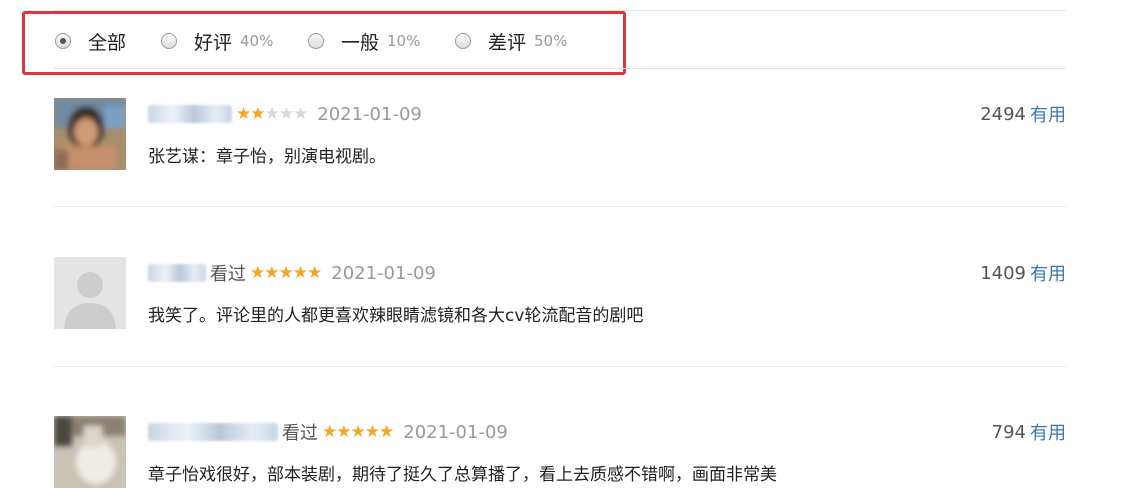 This screenshot has width=1133, height=488. I want to click on filter-divider, so click(560, 68).